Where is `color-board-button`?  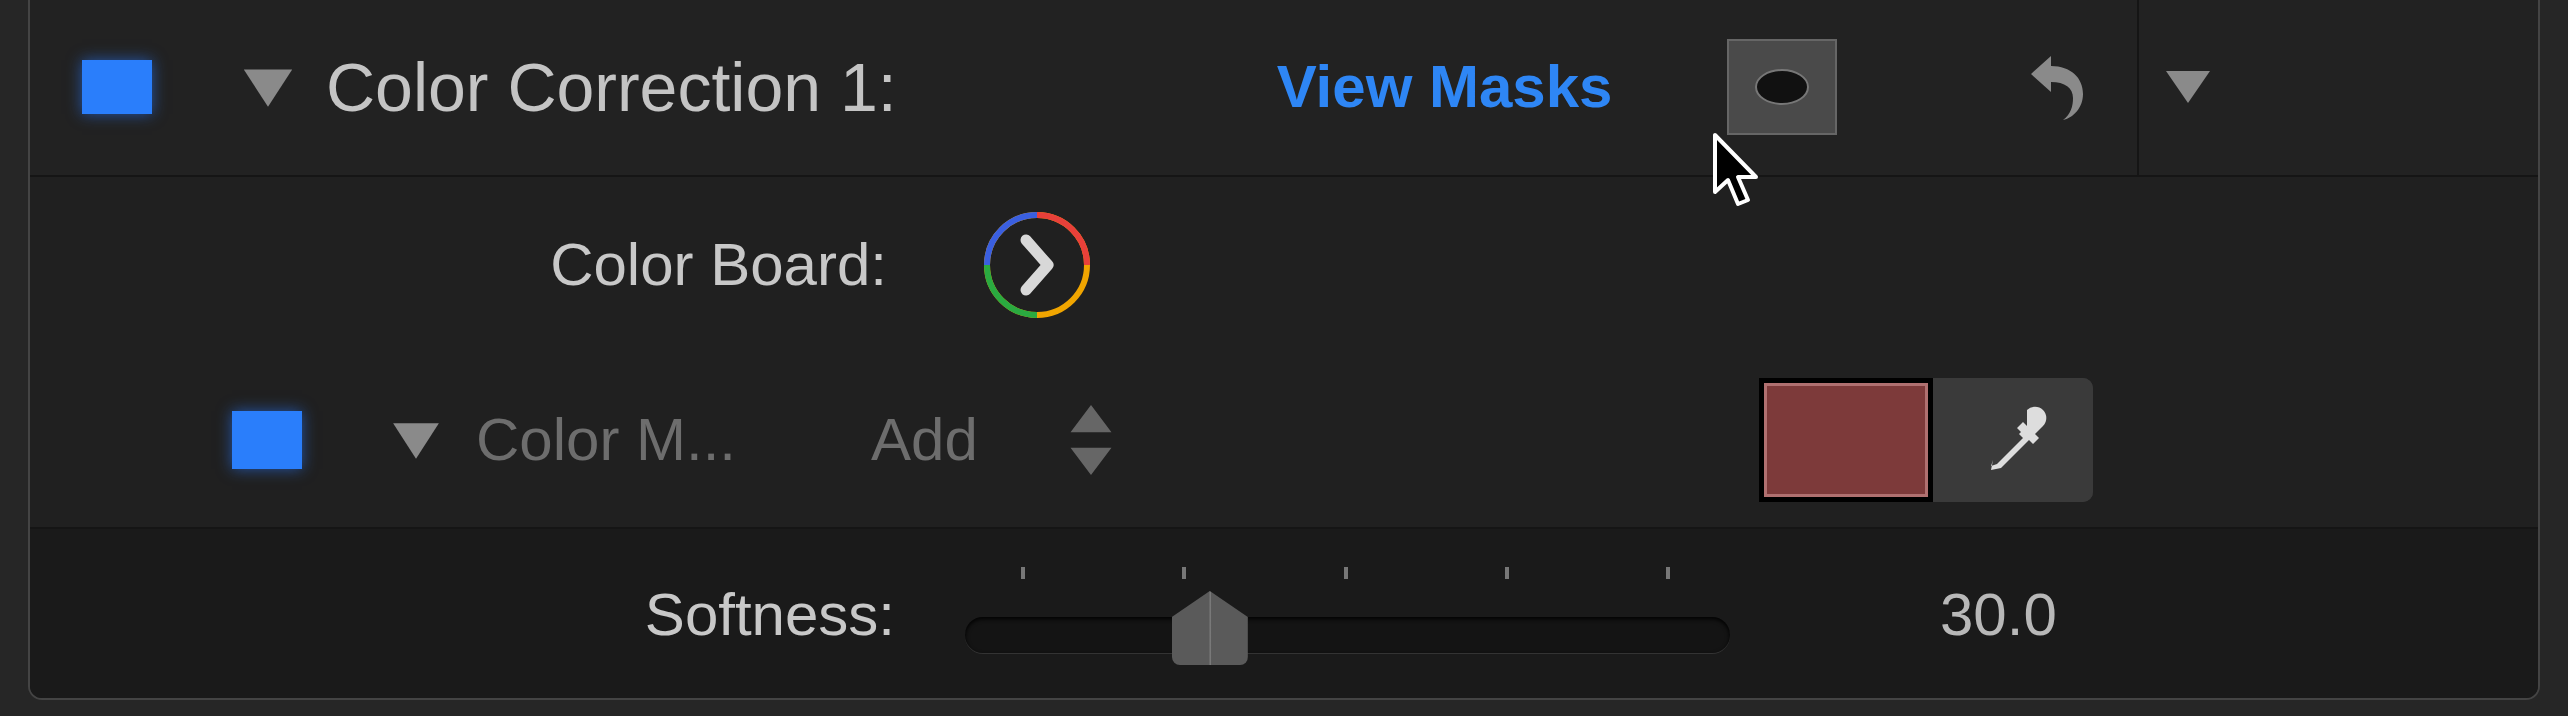 color-board-button is located at coordinates (1037, 264).